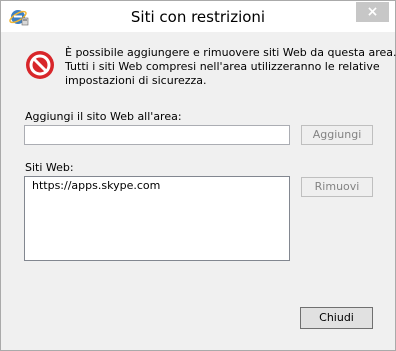 Image resolution: width=396 pixels, height=351 pixels. What do you see at coordinates (157, 185) in the screenshot?
I see `list-item: https://apps.skype.com` at bounding box center [157, 185].